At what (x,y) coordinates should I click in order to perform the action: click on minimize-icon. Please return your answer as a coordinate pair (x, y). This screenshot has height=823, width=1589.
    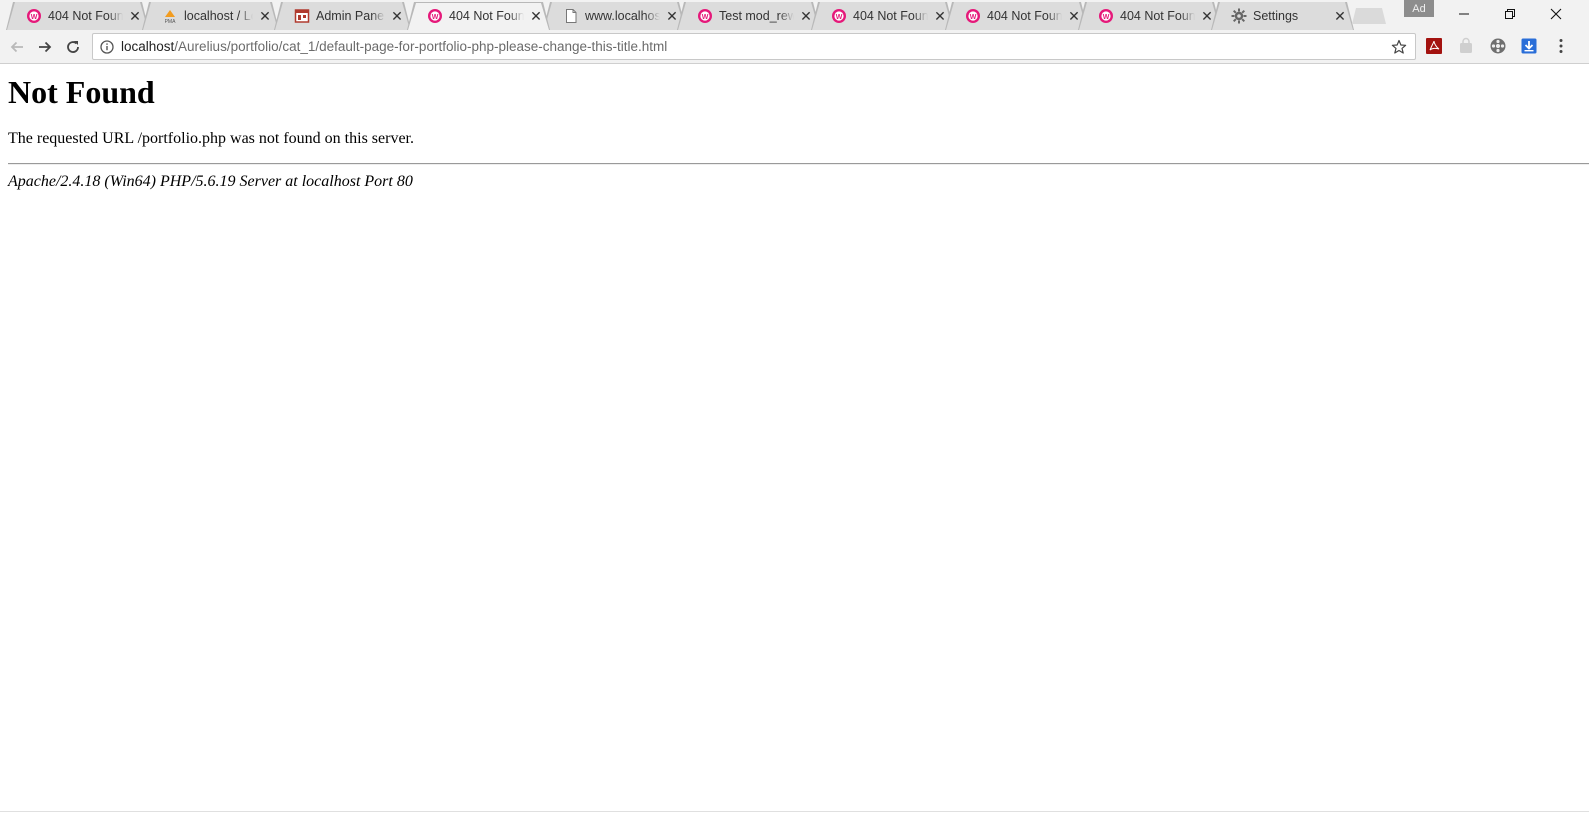
    Looking at the image, I should click on (1464, 14).